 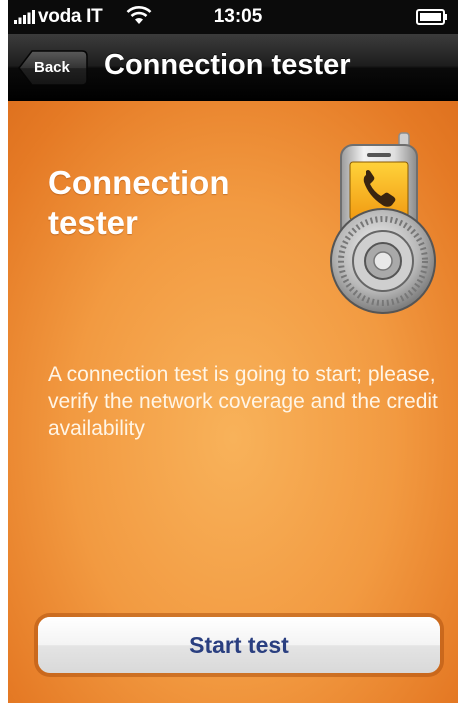 What do you see at coordinates (238, 16) in the screenshot?
I see `status-time: 13:05` at bounding box center [238, 16].